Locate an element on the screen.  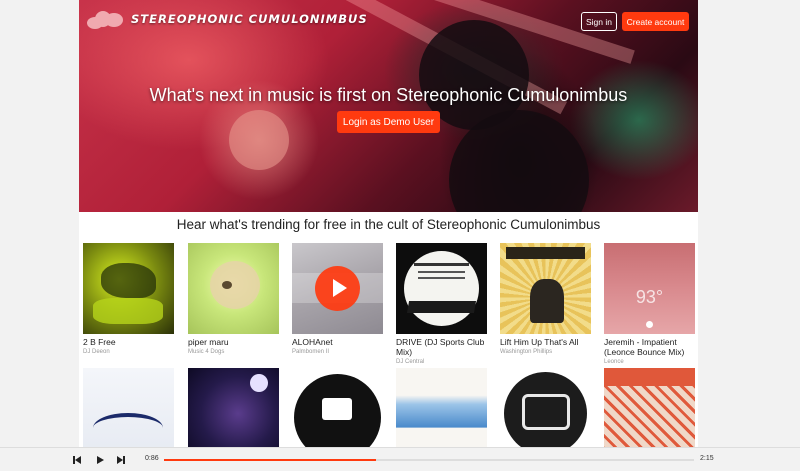
track-artist: DJ Central is located at coordinates (441, 362).